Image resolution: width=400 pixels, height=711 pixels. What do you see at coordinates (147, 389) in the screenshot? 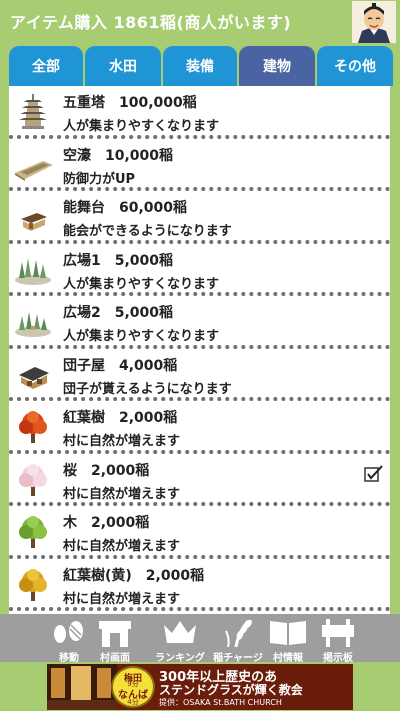
I see `item-description: 団子が貰えるようになります` at bounding box center [147, 389].